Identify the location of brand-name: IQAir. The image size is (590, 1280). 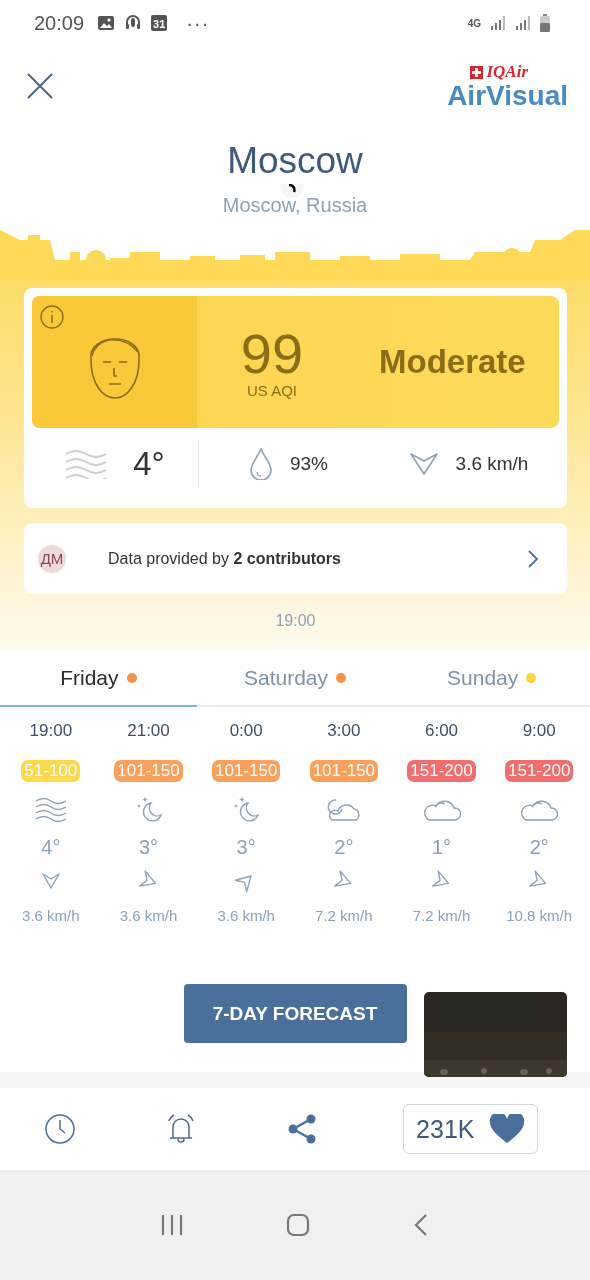
(507, 72).